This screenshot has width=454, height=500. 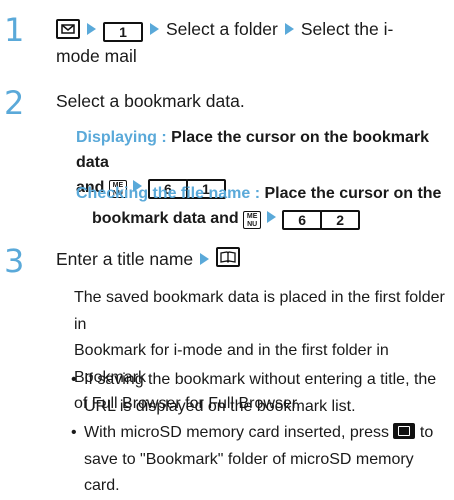 I want to click on book-key-icon, so click(x=228, y=257).